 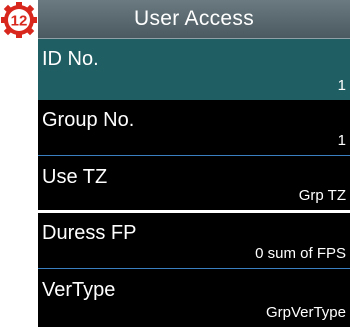 I want to click on menu-item-label: Duress FP, so click(x=89, y=233).